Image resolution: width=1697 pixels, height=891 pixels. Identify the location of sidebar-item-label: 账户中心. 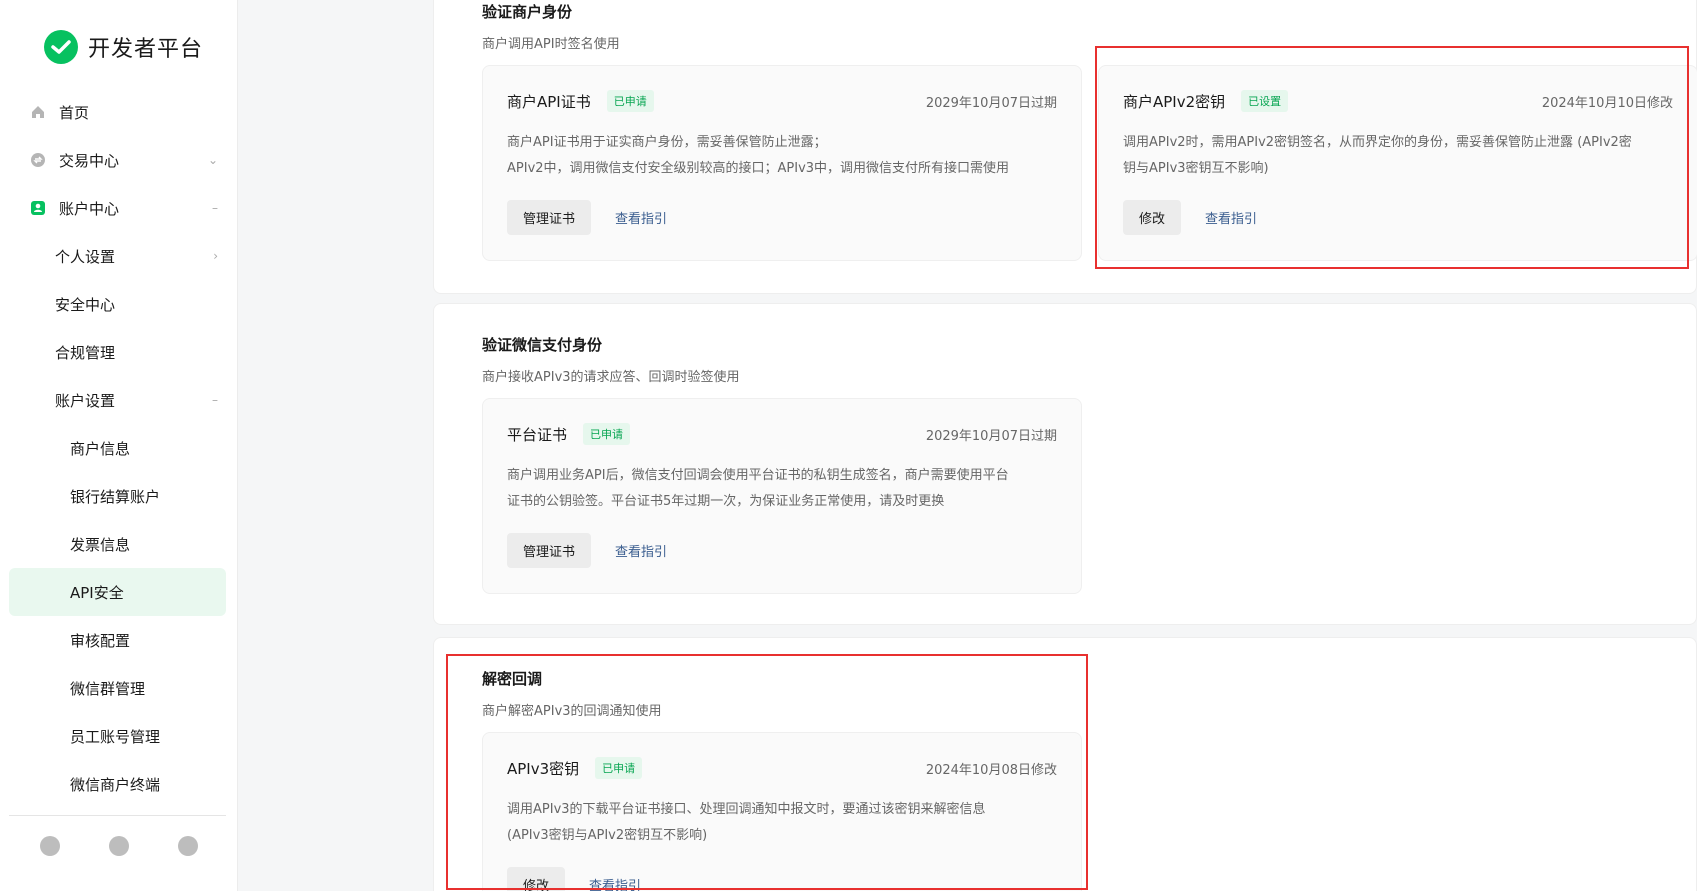
(89, 208).